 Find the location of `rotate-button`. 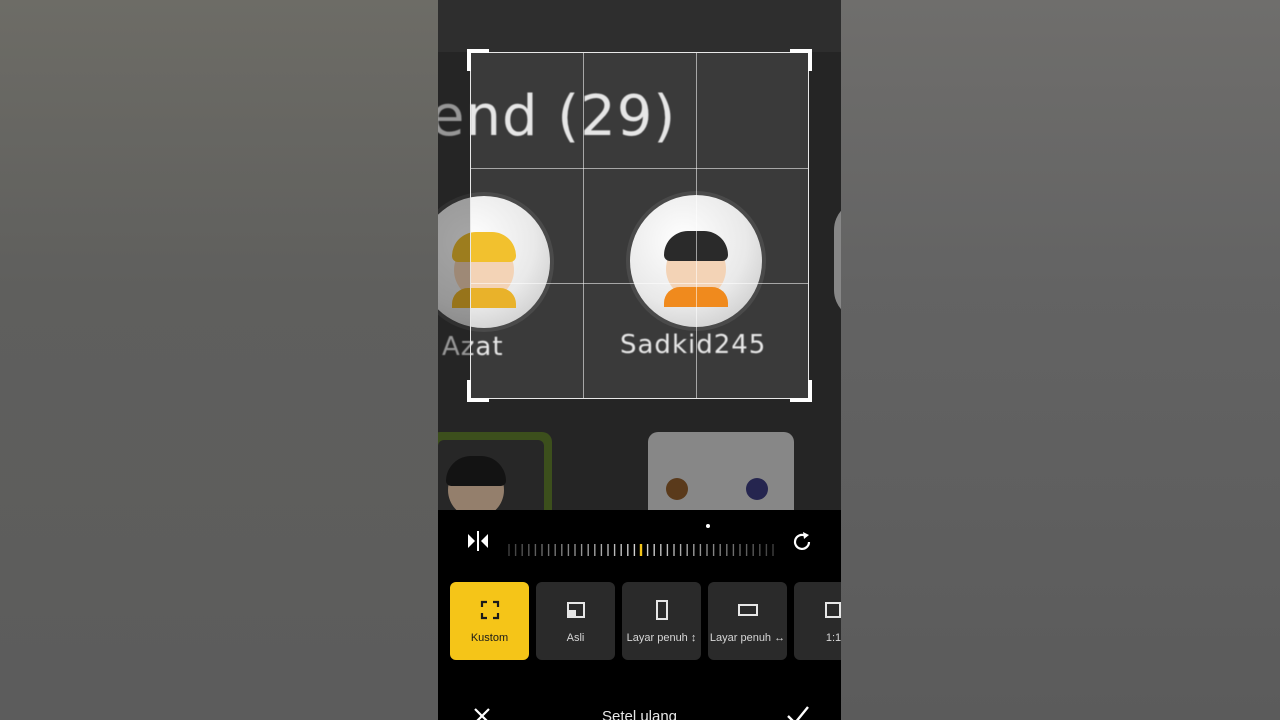

rotate-button is located at coordinates (802, 542).